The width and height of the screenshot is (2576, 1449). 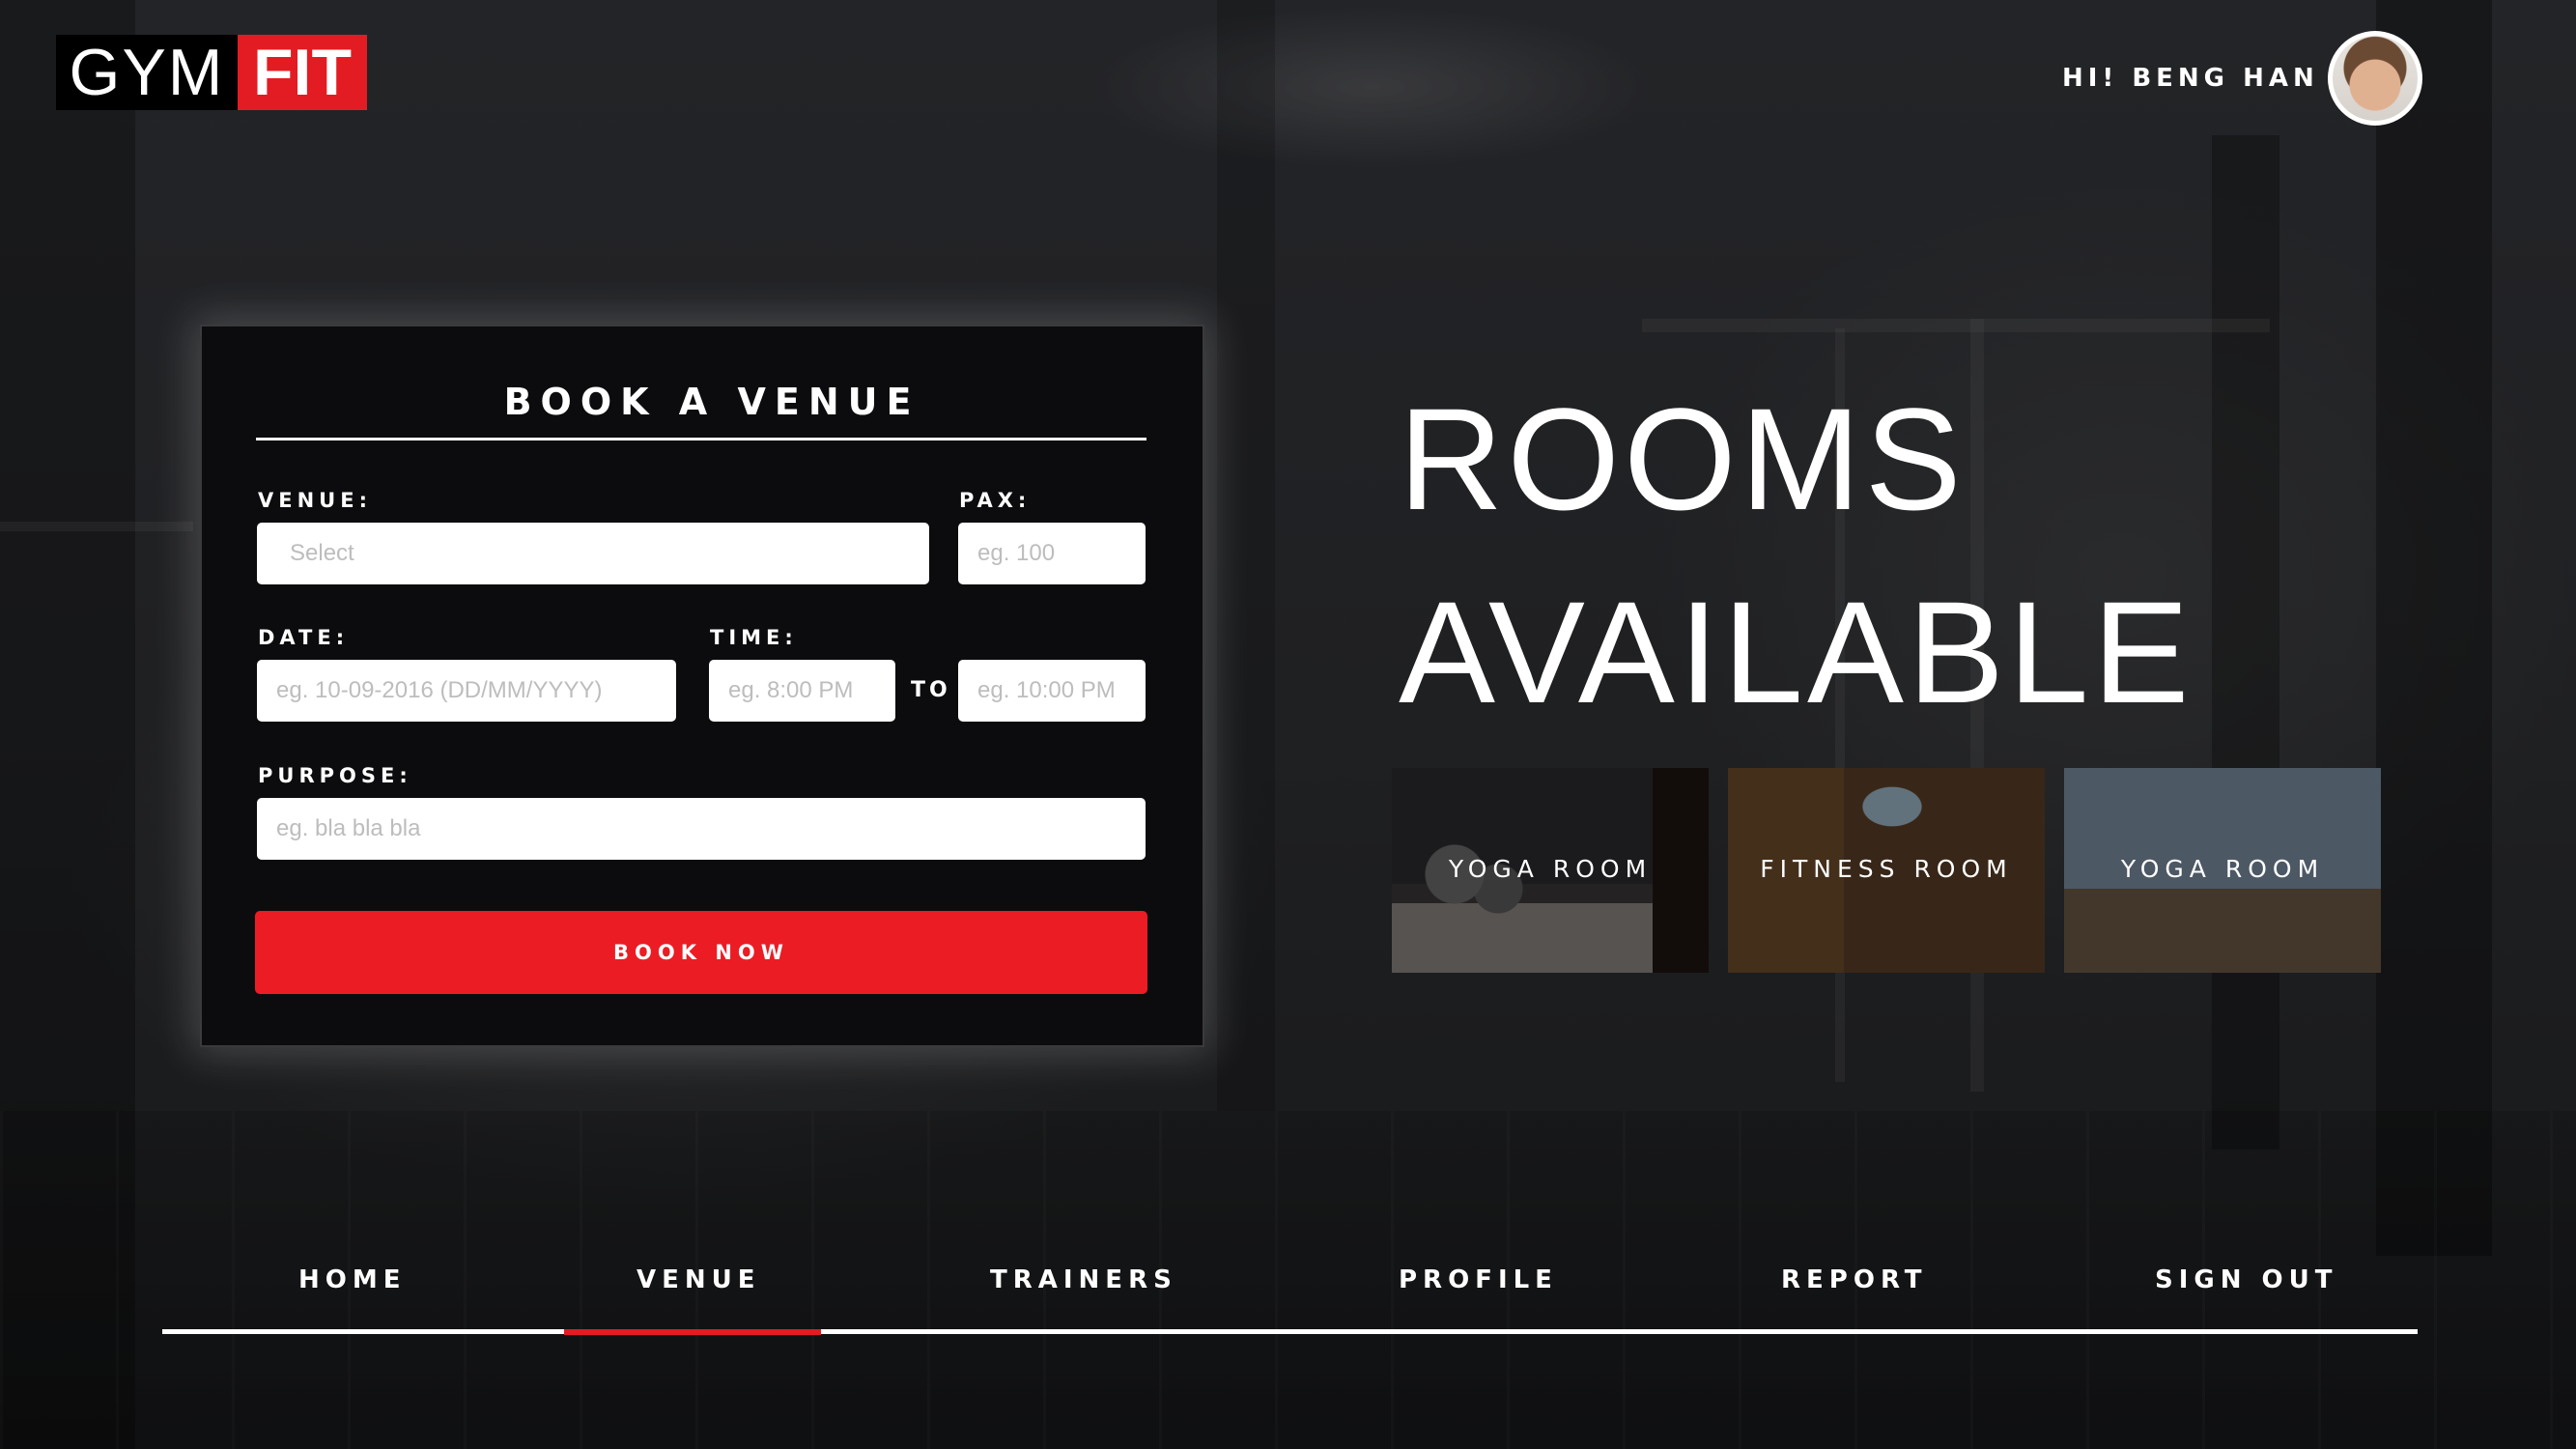 What do you see at coordinates (701, 439) in the screenshot?
I see `title-divider` at bounding box center [701, 439].